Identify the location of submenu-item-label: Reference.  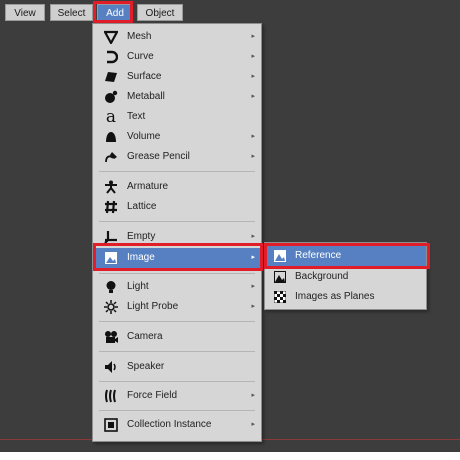
(318, 255).